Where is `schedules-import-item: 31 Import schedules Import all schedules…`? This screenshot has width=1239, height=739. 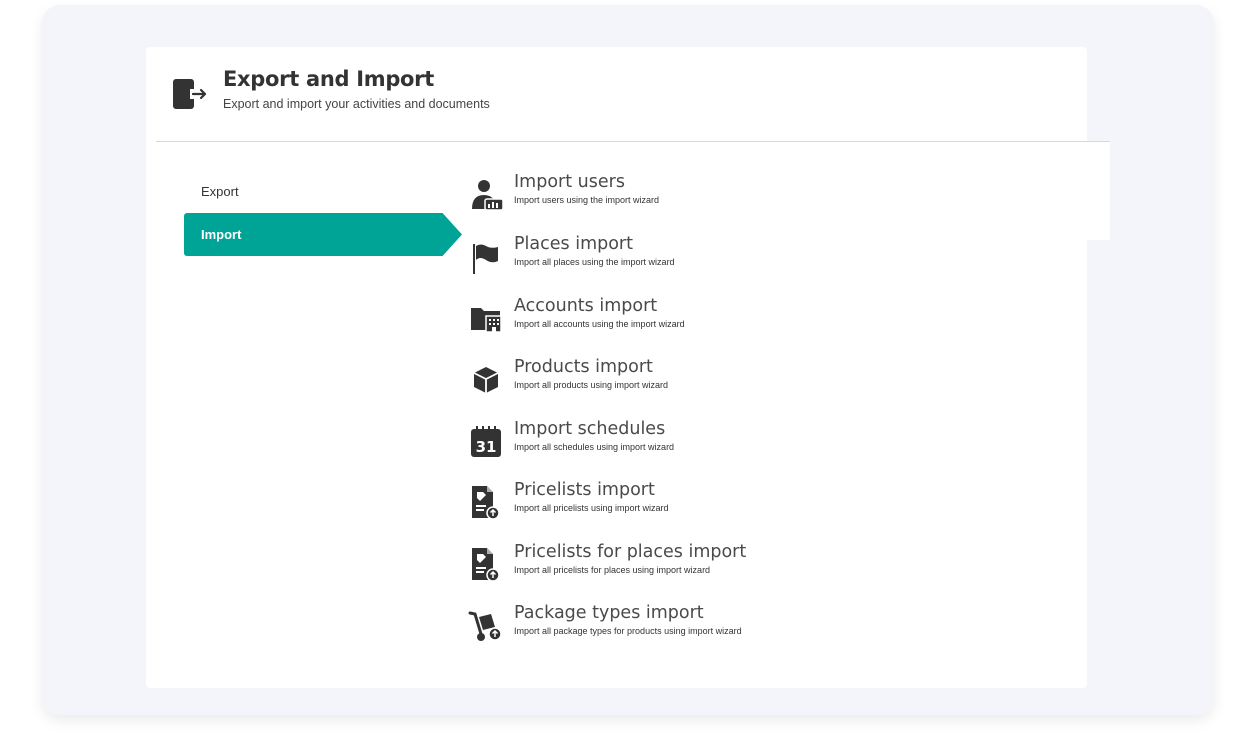 schedules-import-item: 31 Import schedules Import all schedules… is located at coordinates (668, 441).